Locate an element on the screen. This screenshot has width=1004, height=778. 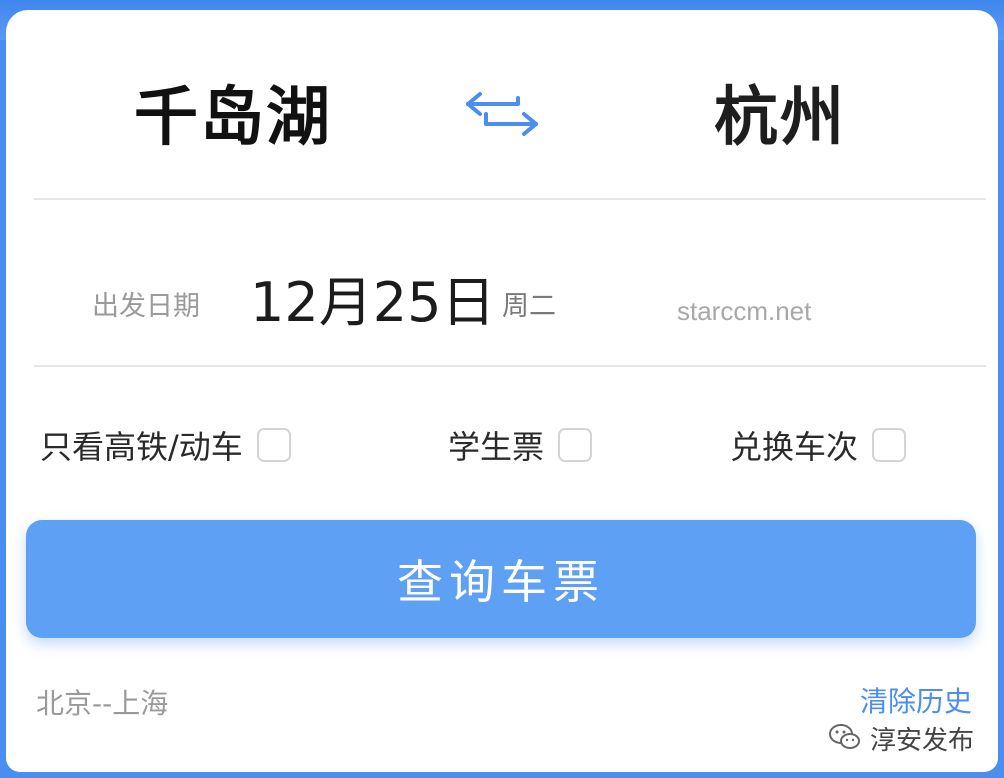
option-label: 兑换车次 is located at coordinates (794, 447).